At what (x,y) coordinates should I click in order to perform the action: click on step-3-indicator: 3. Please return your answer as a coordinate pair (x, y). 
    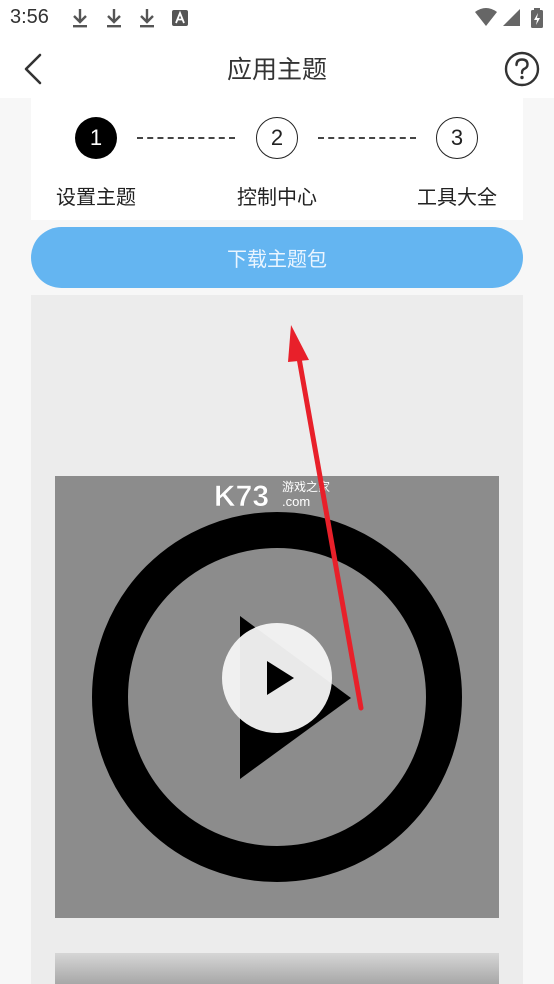
    Looking at the image, I should click on (457, 138).